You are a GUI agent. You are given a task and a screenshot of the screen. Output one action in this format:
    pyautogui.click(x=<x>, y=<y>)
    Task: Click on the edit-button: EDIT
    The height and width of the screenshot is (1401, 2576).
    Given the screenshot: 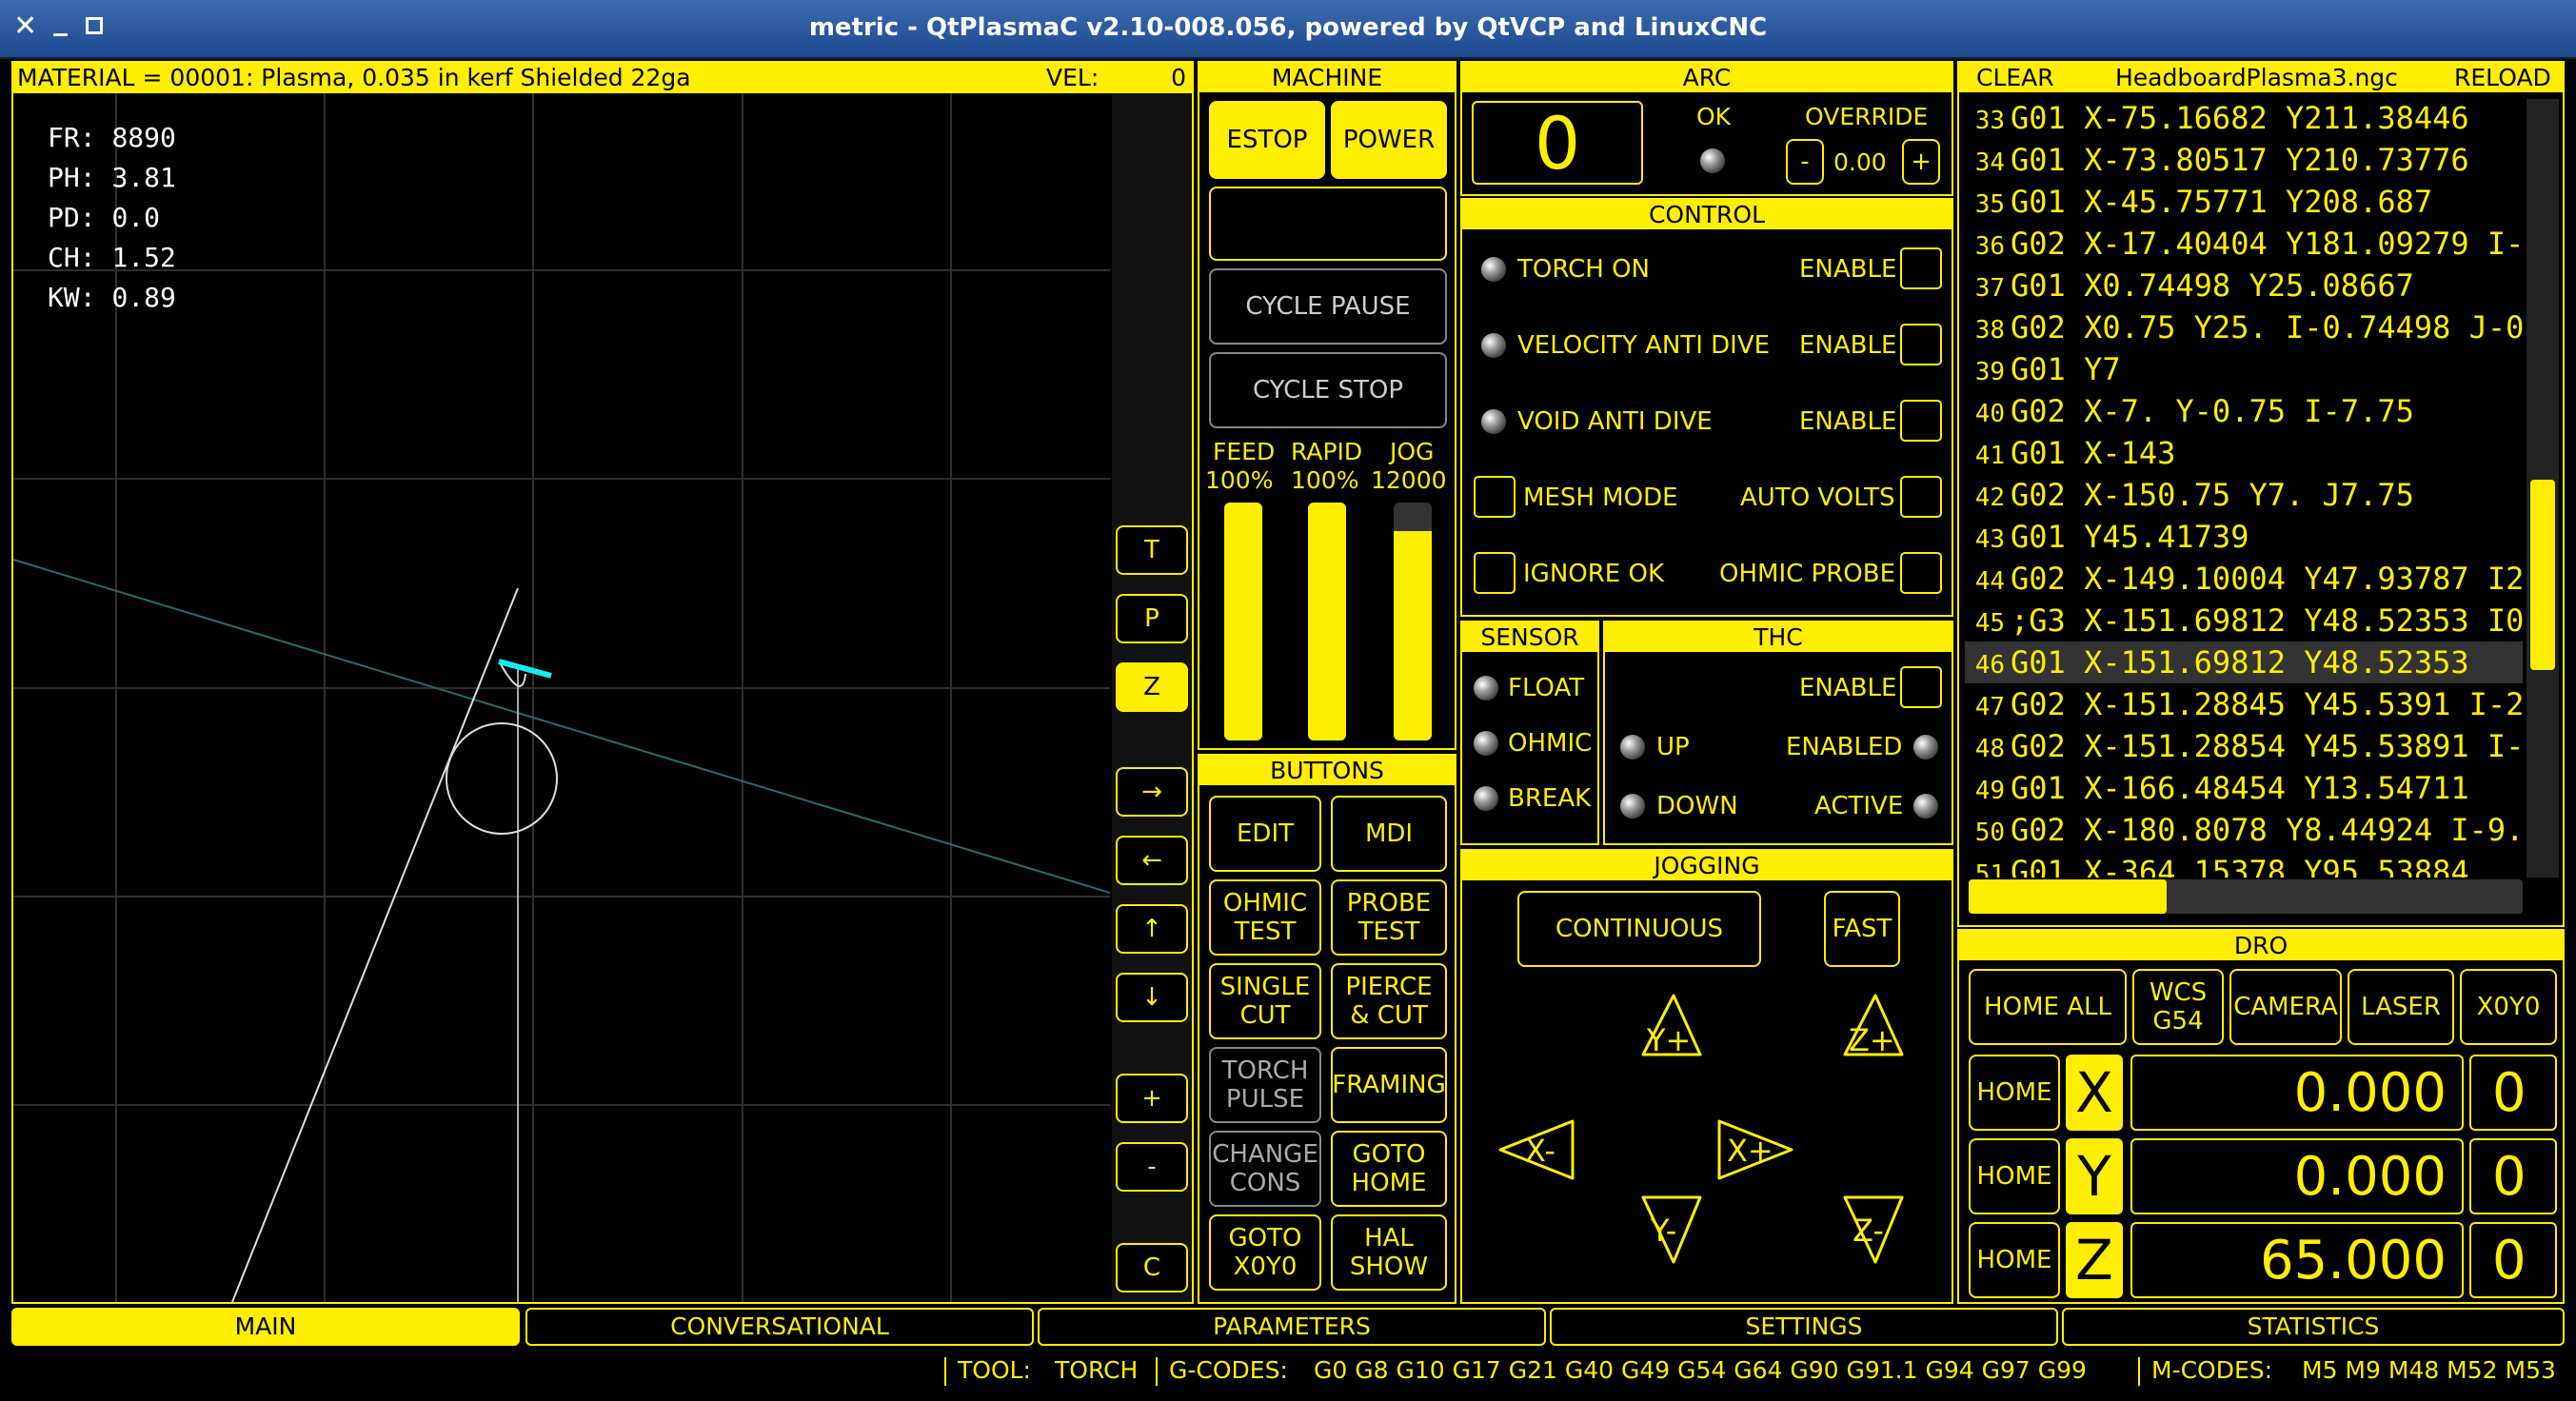 What is the action you would take?
    pyautogui.click(x=1265, y=834)
    